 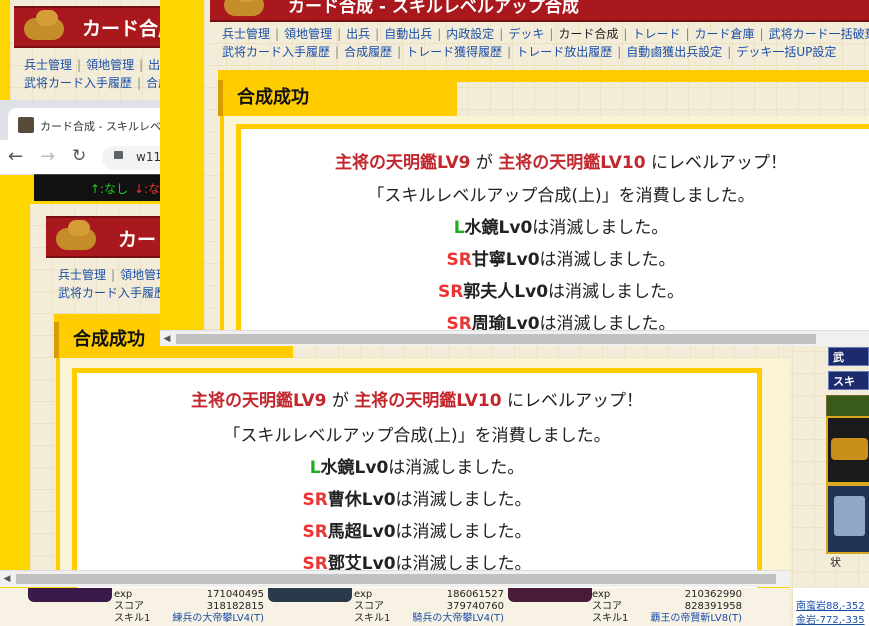 I want to click on nav-link: デッキ, so click(x=526, y=34).